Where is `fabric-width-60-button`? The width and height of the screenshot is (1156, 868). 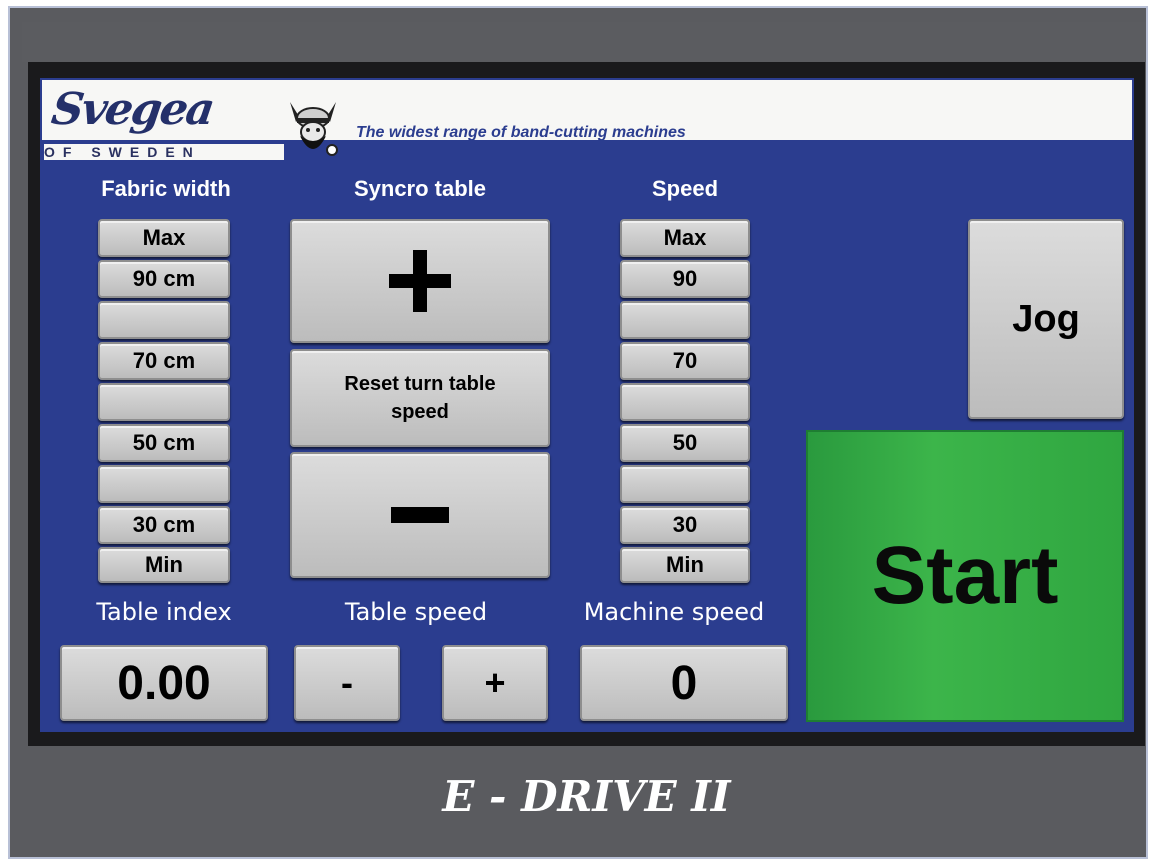 fabric-width-60-button is located at coordinates (164, 402).